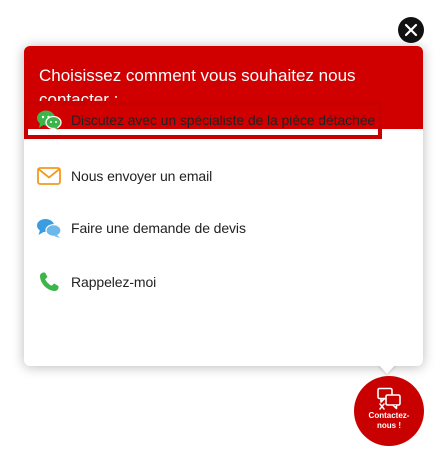 The width and height of the screenshot is (442, 462). I want to click on option-label: Rappelez-moi, so click(114, 282).